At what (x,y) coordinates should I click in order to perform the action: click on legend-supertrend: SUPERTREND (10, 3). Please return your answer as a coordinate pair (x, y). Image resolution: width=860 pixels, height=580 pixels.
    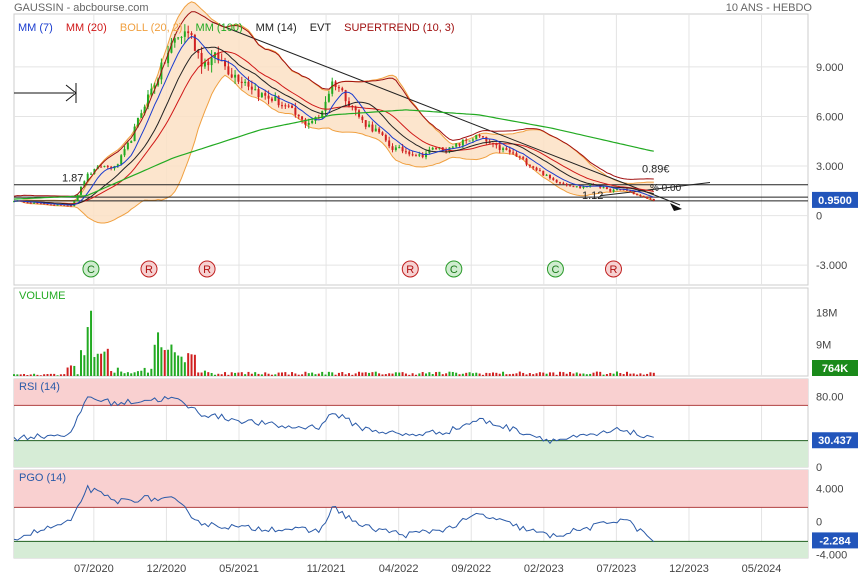
    Looking at the image, I should click on (399, 28).